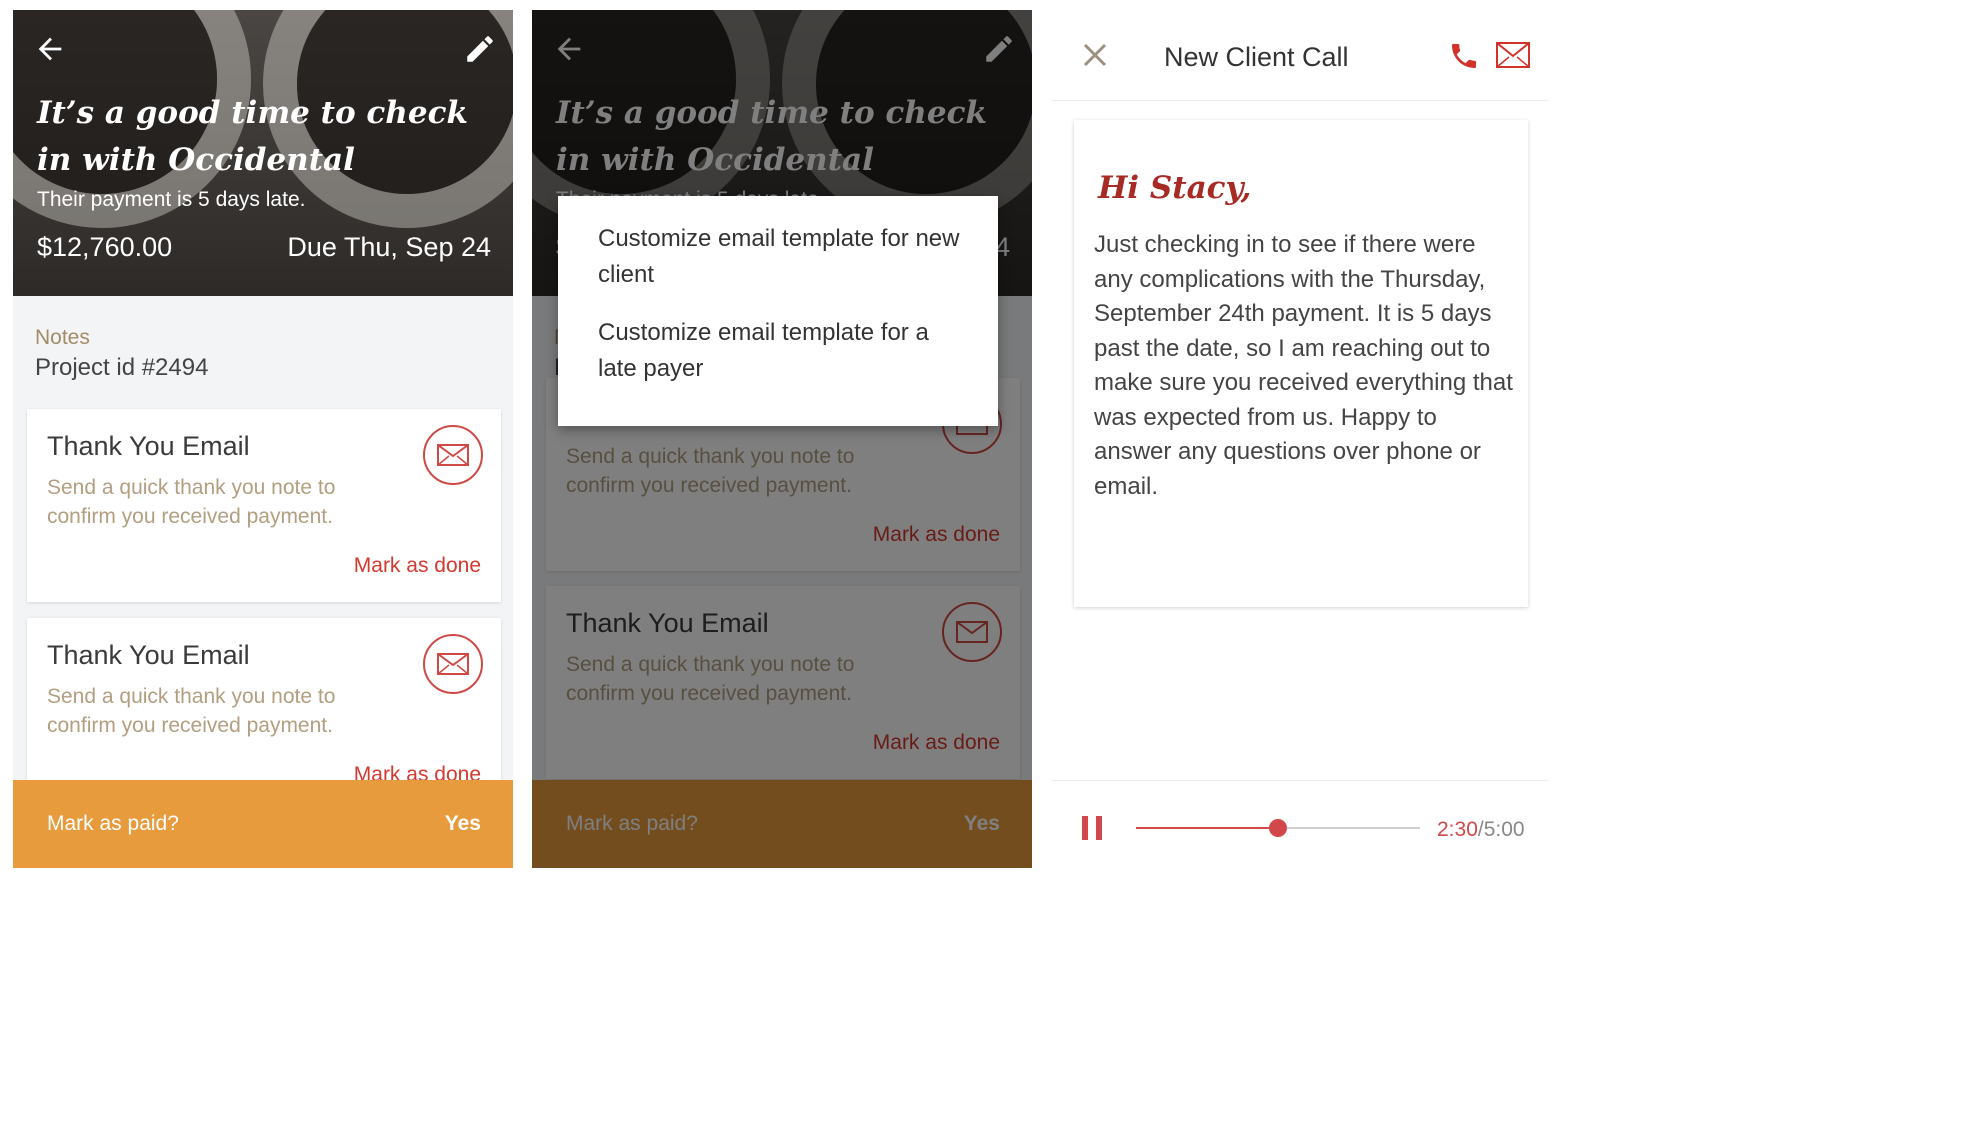 This screenshot has width=1982, height=1122. I want to click on call-header: New Client Call, so click(1300, 55).